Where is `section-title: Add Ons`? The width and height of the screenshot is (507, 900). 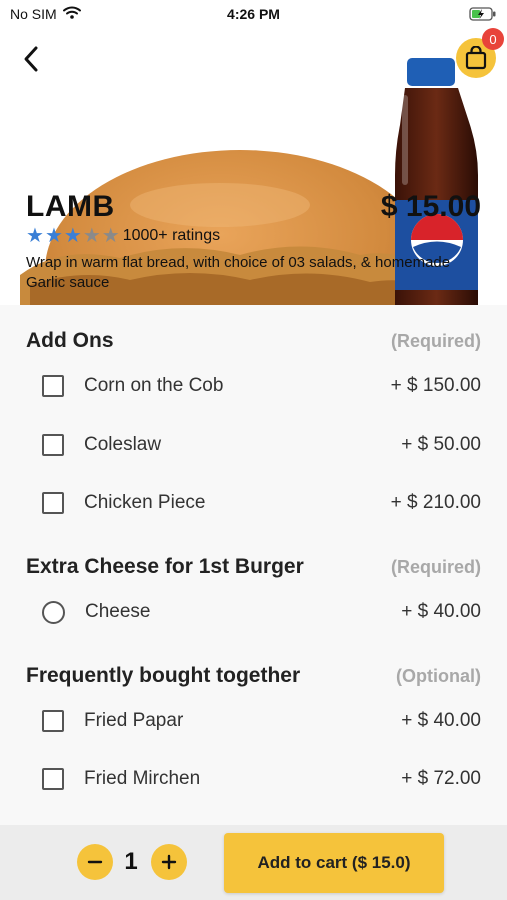
section-title: Add Ons is located at coordinates (70, 340).